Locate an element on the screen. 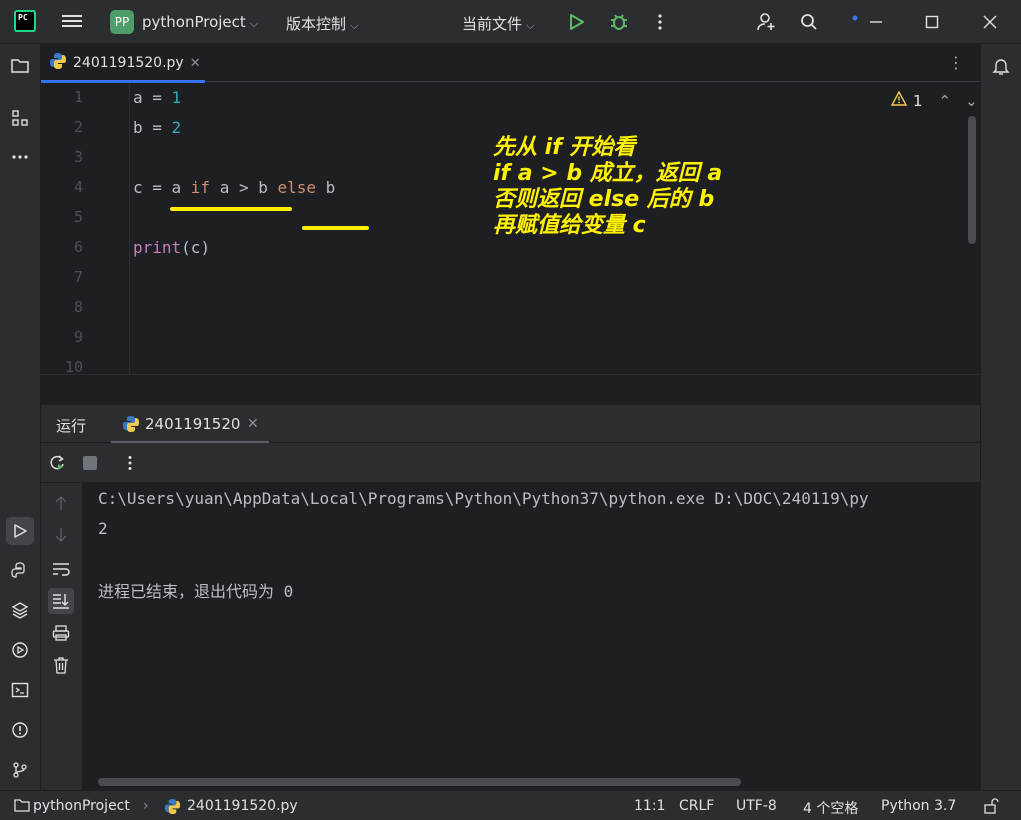 The height and width of the screenshot is (820, 1021). run-toolbar is located at coordinates (510, 463).